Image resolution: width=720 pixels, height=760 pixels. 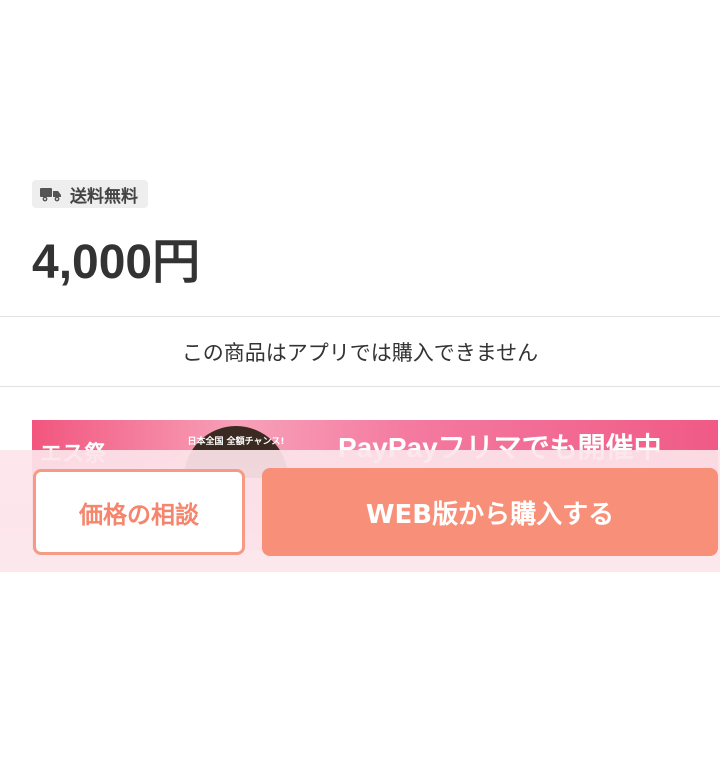 I want to click on free-shipping-label: 送料無料, so click(x=104, y=196).